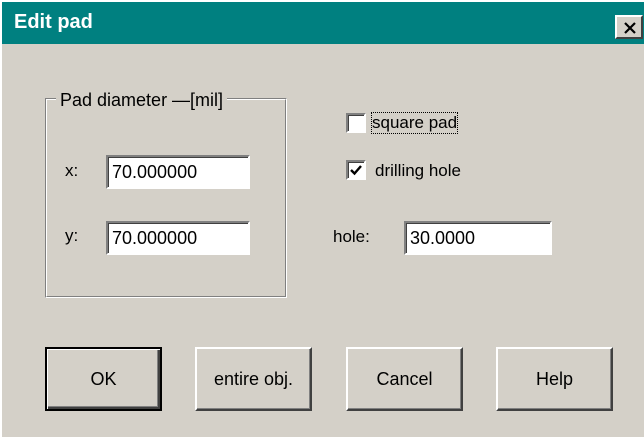 The image size is (644, 437). I want to click on ok-button: OK, so click(103, 379).